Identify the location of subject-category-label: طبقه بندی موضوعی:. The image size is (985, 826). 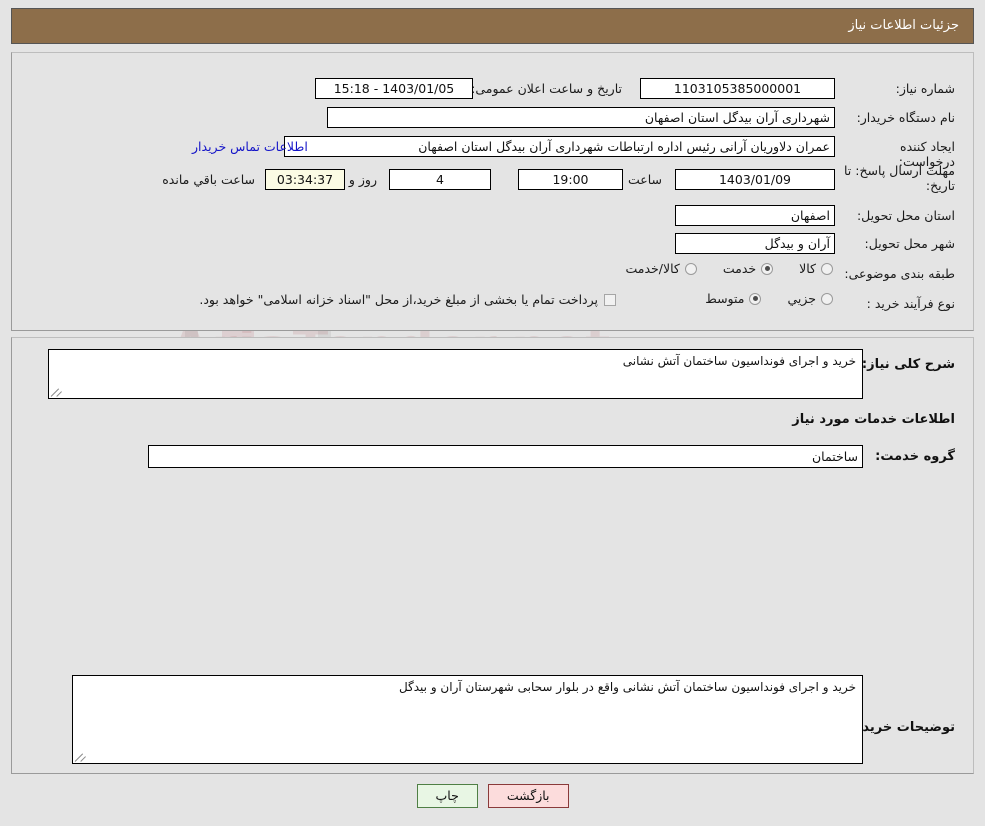
(899, 273).